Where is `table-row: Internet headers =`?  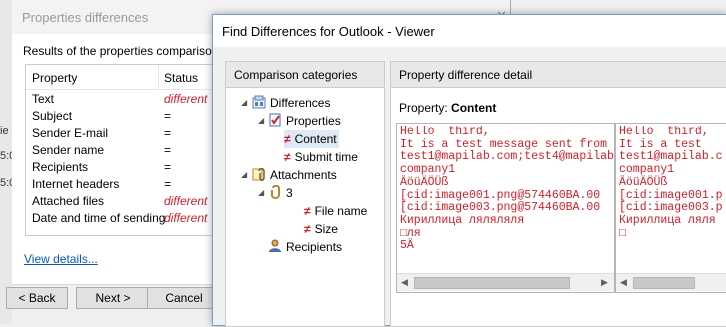
table-row: Internet headers = is located at coordinates (121, 184).